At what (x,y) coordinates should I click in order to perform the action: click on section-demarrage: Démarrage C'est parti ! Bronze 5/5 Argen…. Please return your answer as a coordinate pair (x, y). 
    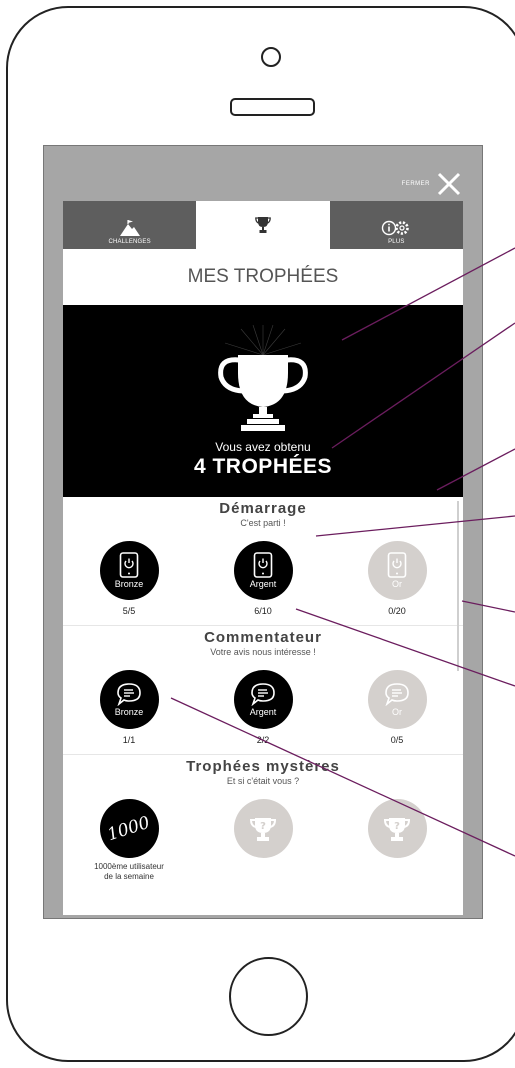
    Looking at the image, I should click on (263, 561).